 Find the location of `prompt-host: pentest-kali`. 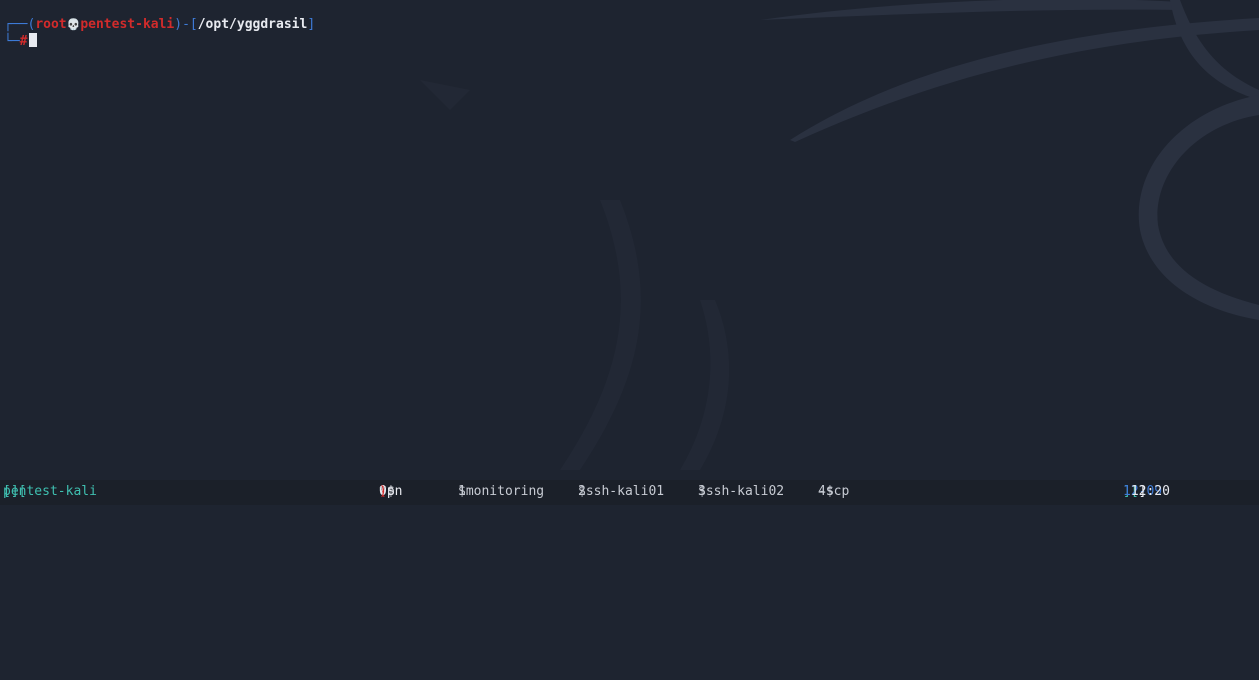

prompt-host: pentest-kali is located at coordinates (127, 24).